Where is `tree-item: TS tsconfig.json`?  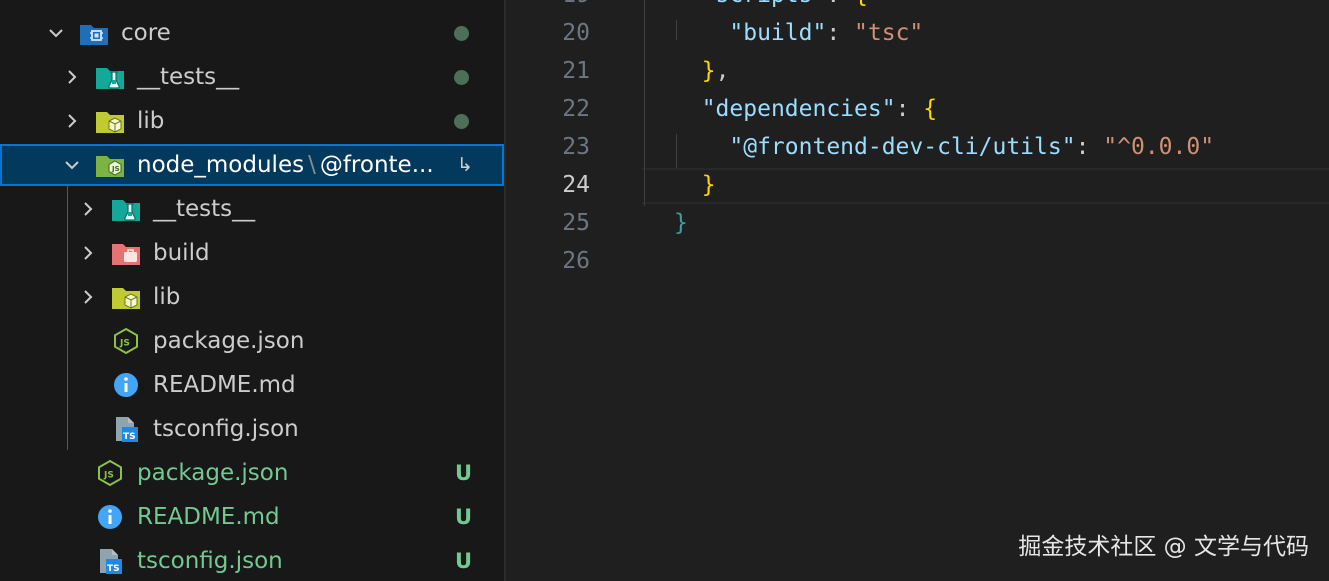
tree-item: TS tsconfig.json is located at coordinates (252, 429).